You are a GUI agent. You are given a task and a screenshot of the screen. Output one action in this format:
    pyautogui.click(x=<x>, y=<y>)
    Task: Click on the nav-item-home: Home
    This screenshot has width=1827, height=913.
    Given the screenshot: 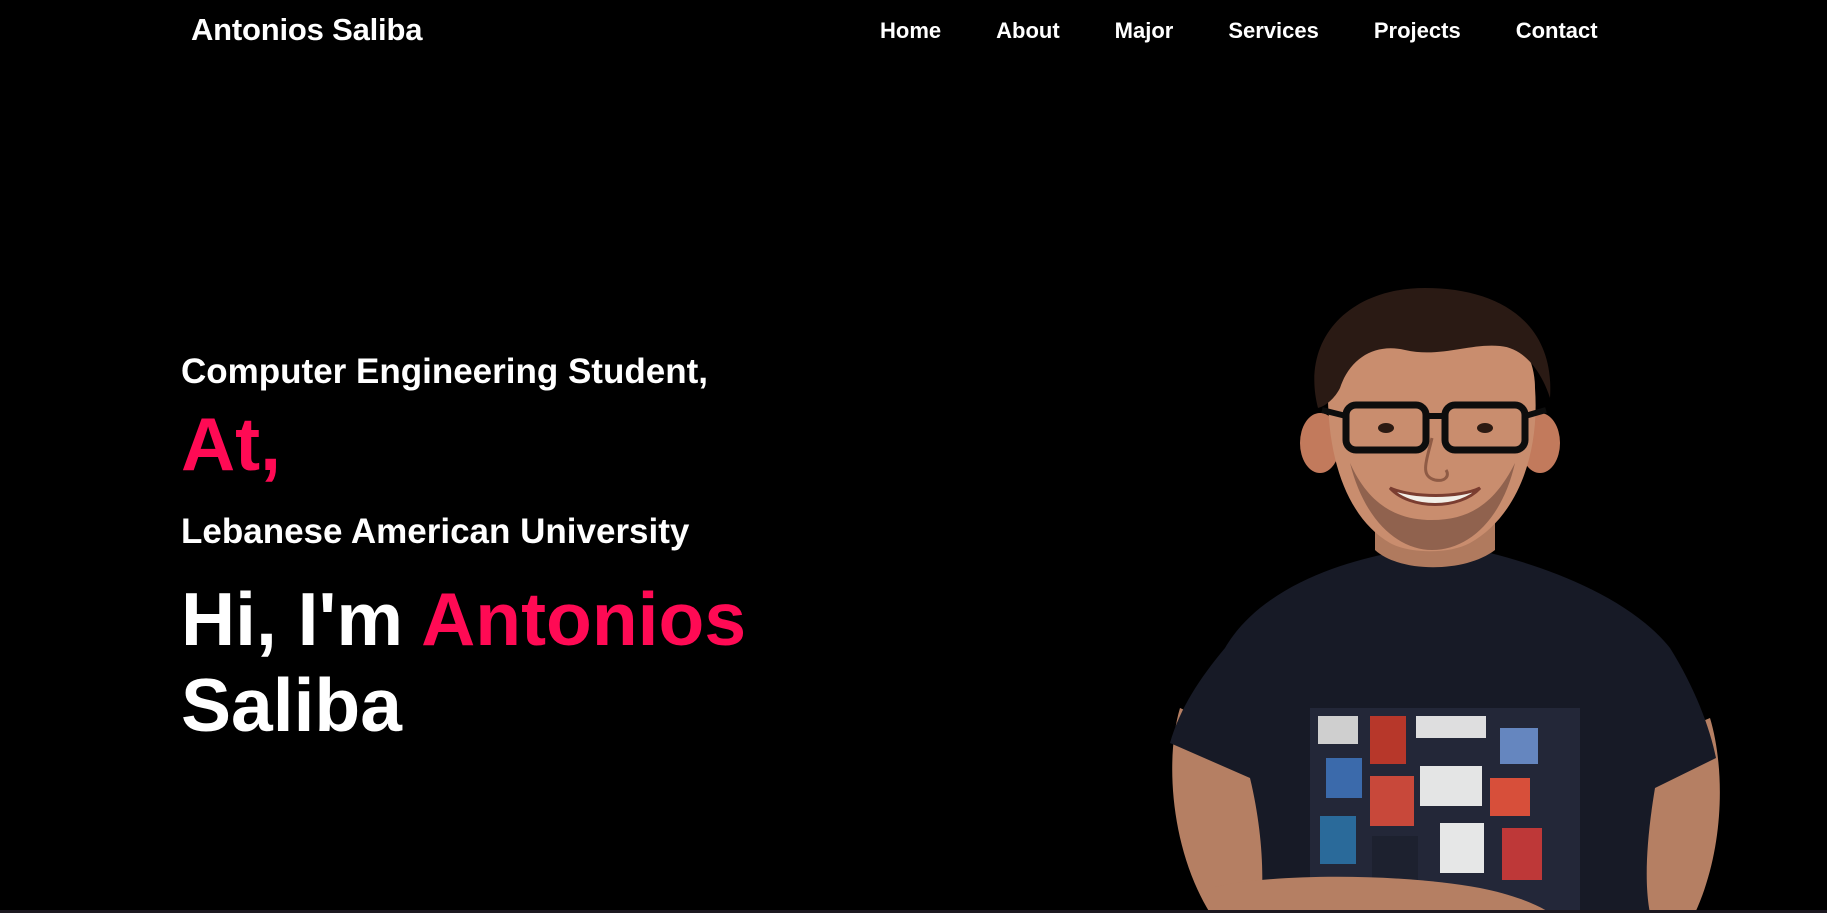 What is the action you would take?
    pyautogui.click(x=910, y=31)
    